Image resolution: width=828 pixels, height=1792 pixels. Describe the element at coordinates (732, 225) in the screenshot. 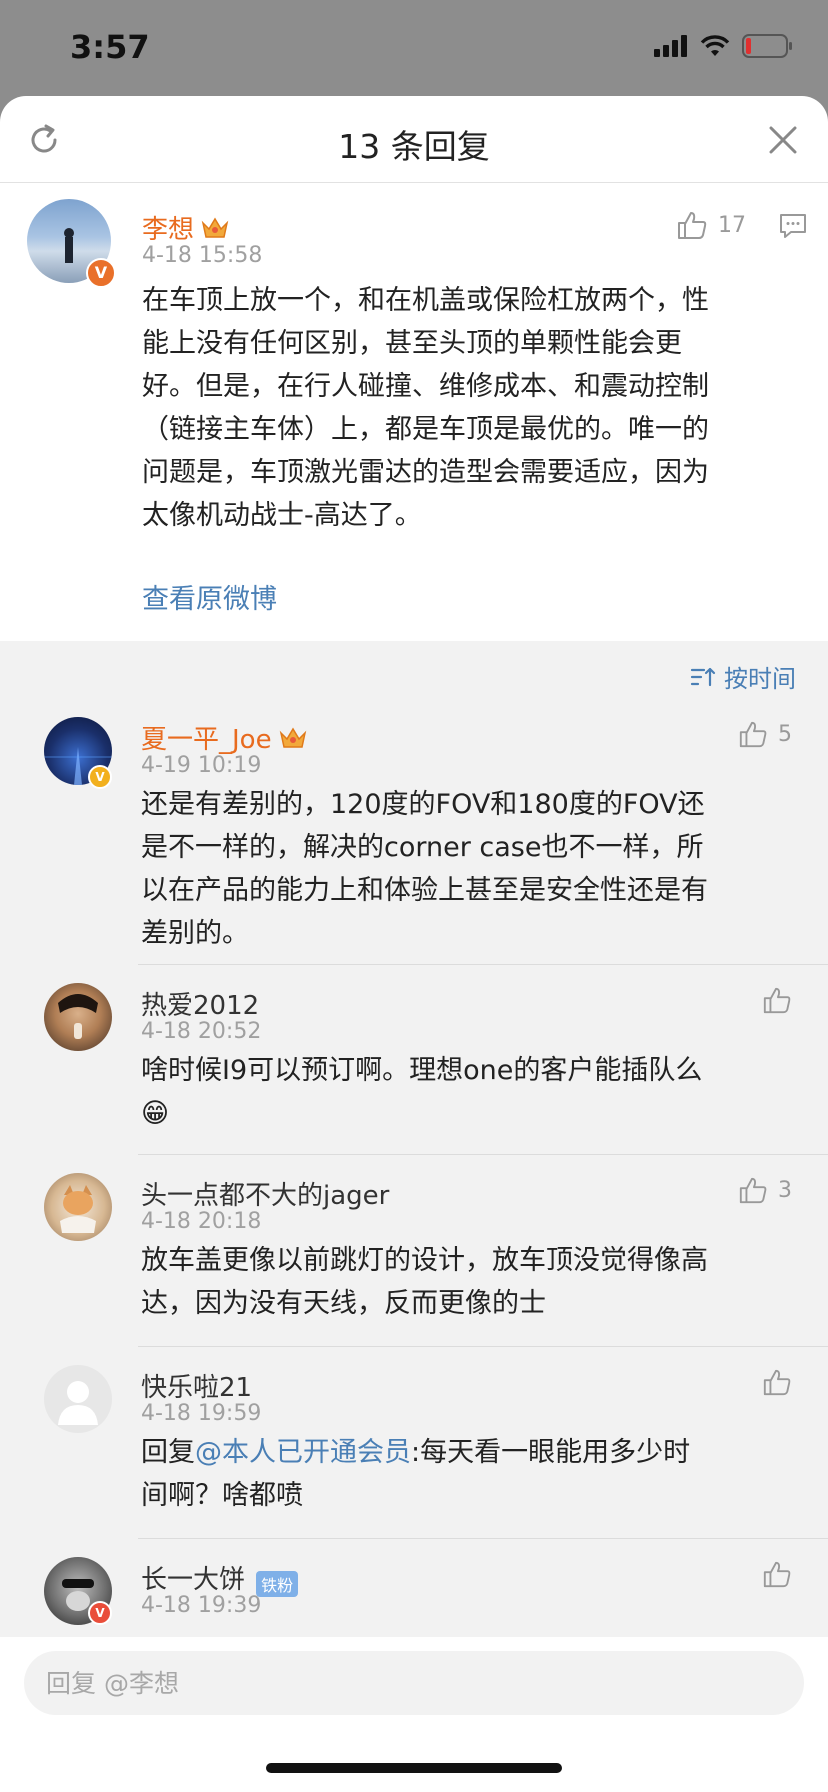

I see `like-count: 17` at that location.